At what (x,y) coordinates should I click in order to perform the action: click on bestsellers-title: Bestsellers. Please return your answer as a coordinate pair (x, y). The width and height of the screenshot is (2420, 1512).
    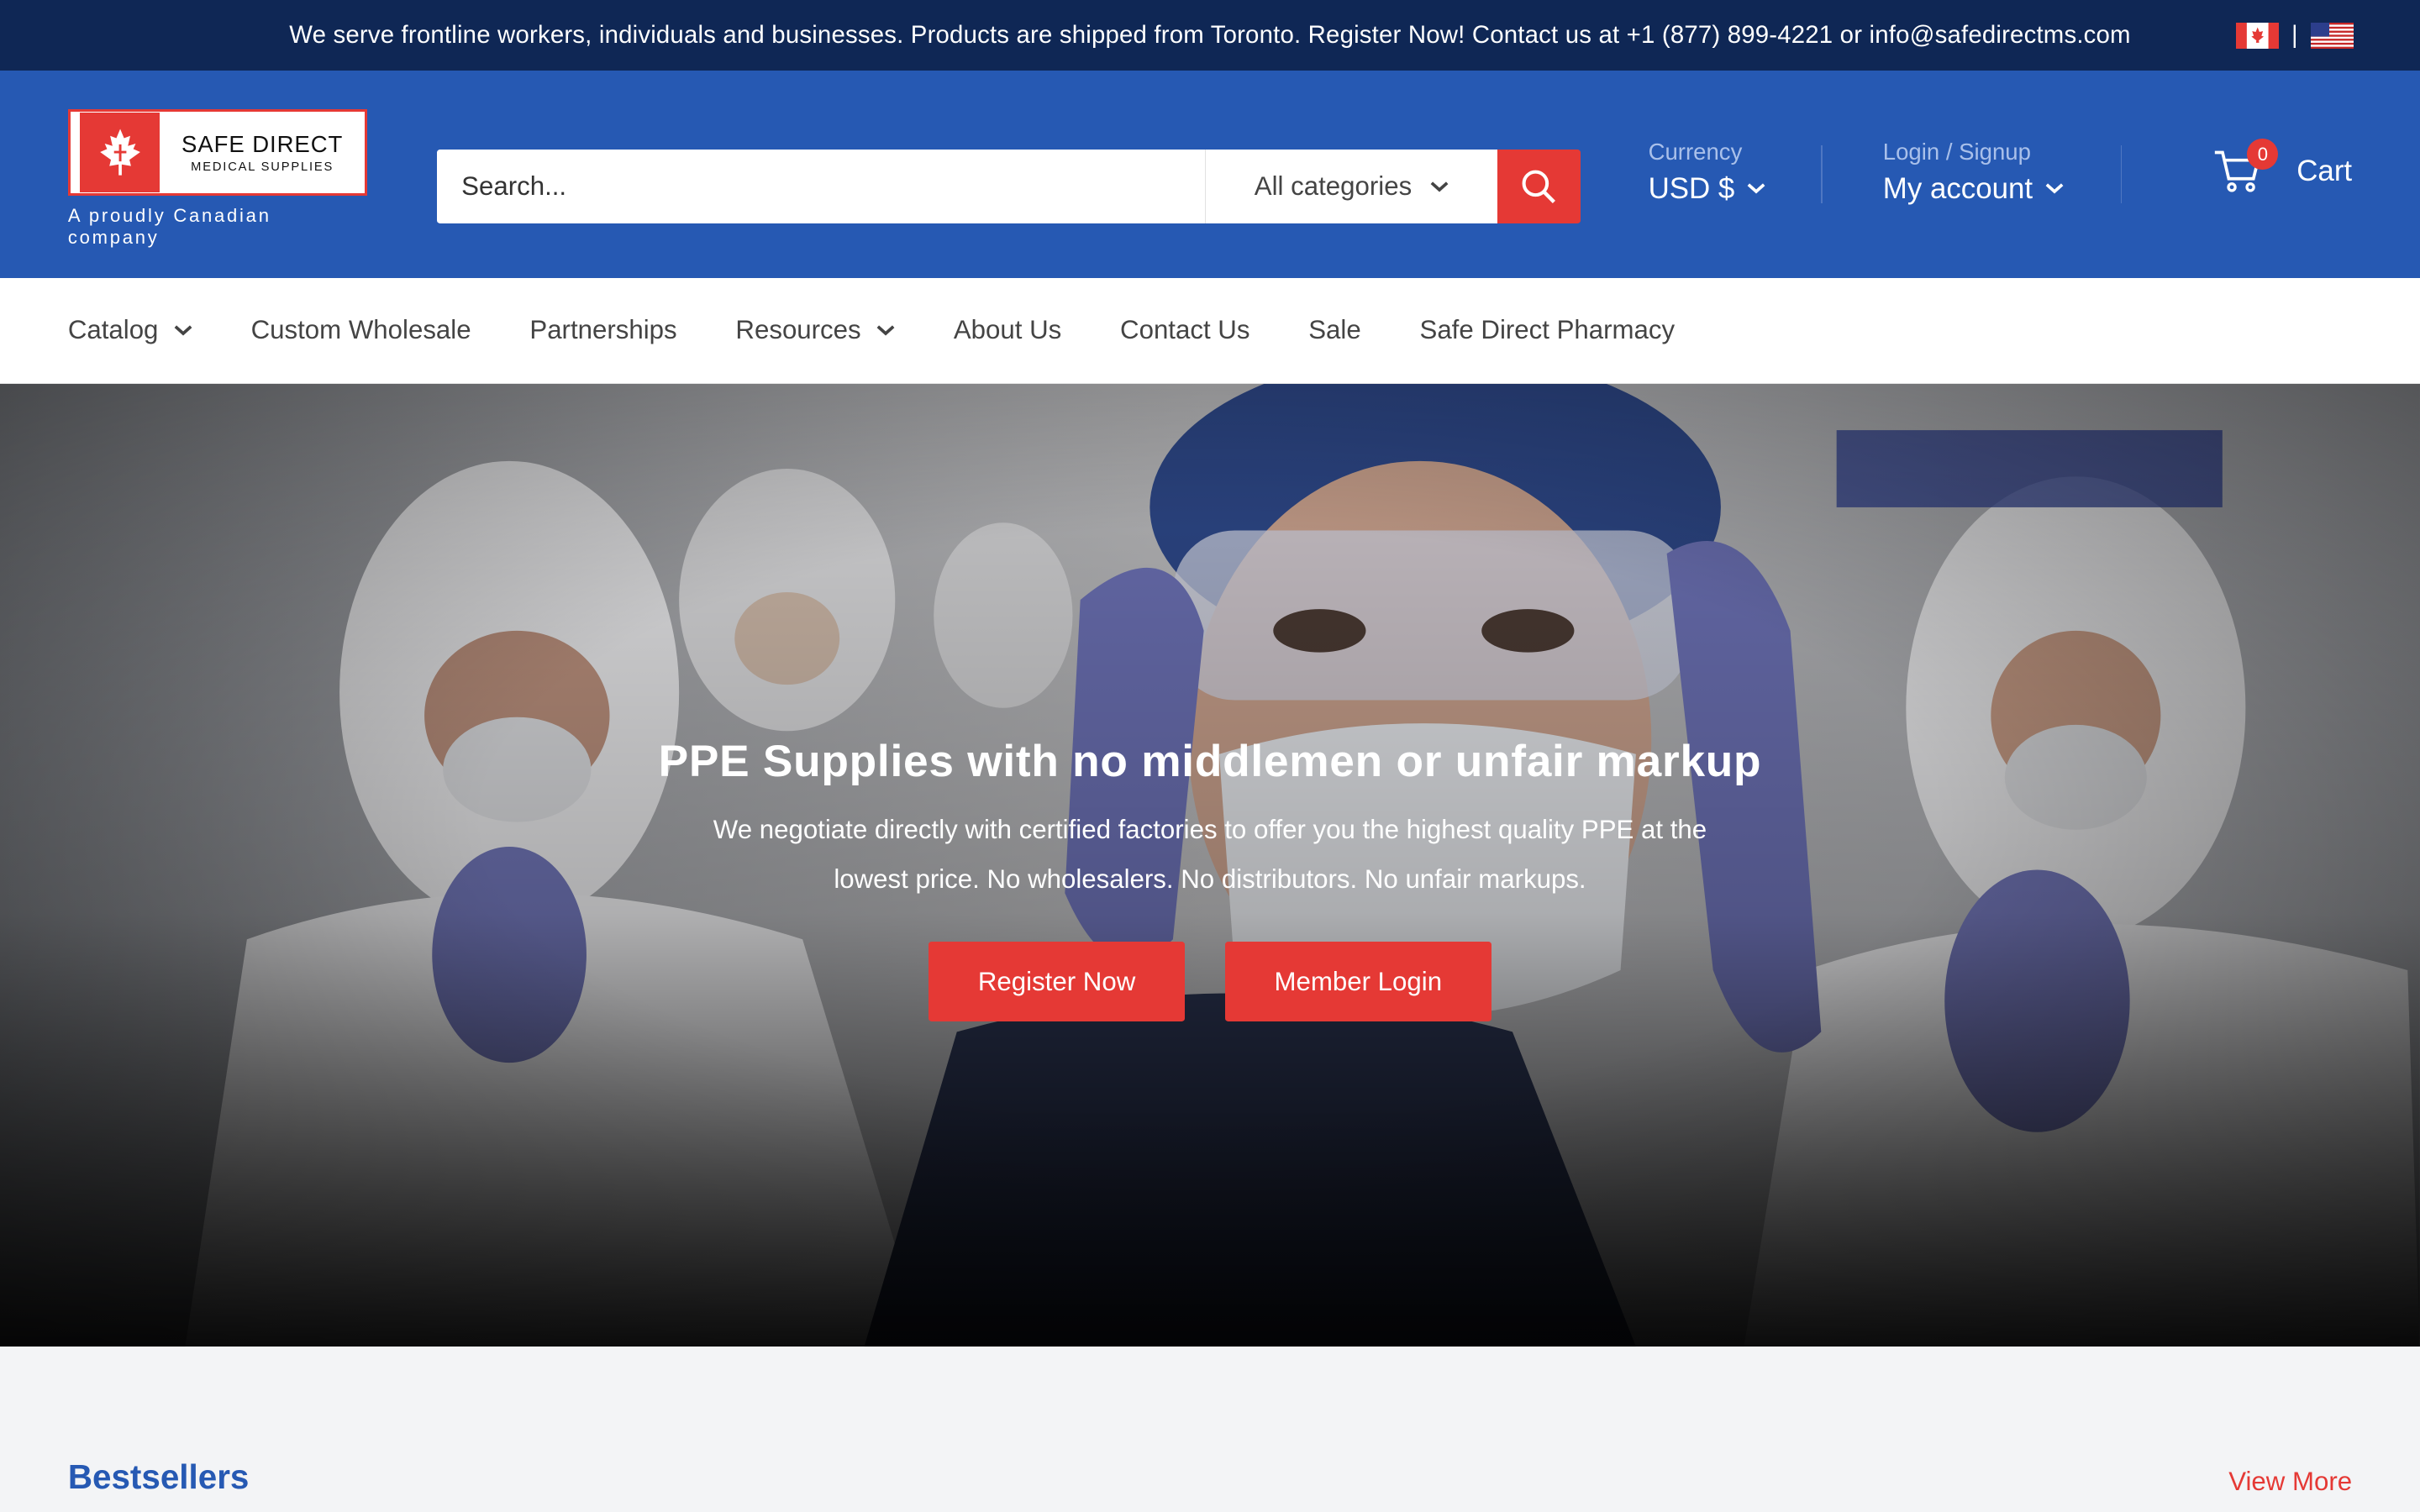
    Looking at the image, I should click on (158, 1476).